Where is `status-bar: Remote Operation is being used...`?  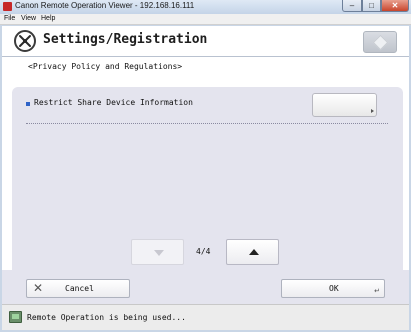
status-bar: Remote Operation is being used... is located at coordinates (205, 317).